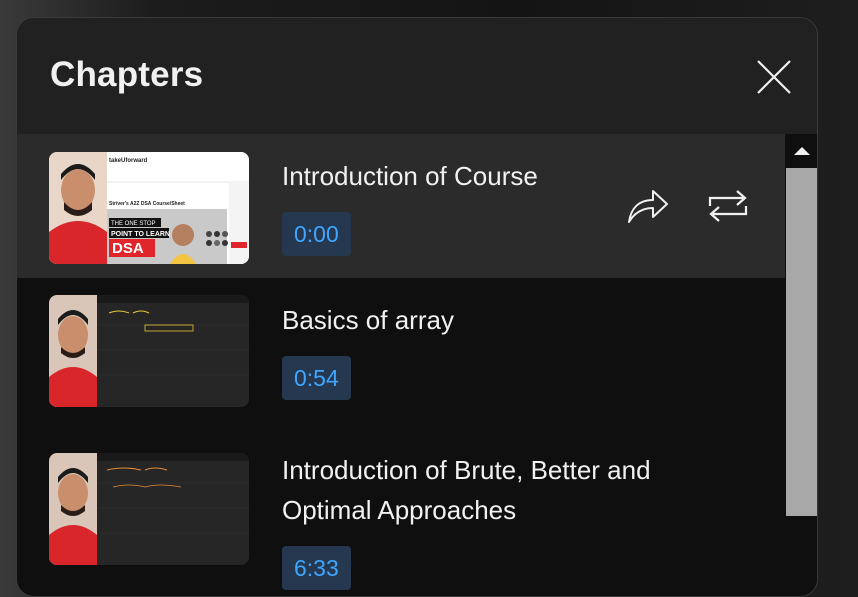 Image resolution: width=858 pixels, height=597 pixels. What do you see at coordinates (140, 234) in the screenshot?
I see `thumbnail-tagline-2: POINT TO LEARN` at bounding box center [140, 234].